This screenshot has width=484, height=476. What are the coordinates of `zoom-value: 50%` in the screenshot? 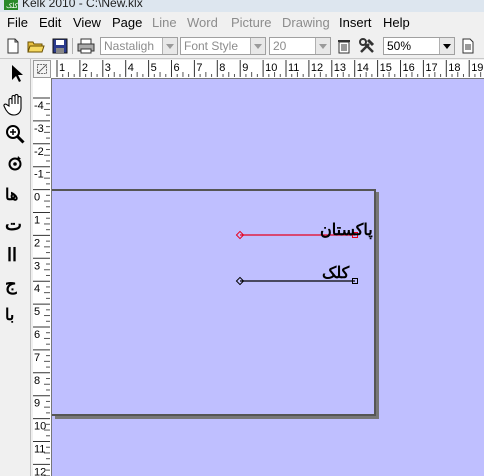 It's located at (399, 46).